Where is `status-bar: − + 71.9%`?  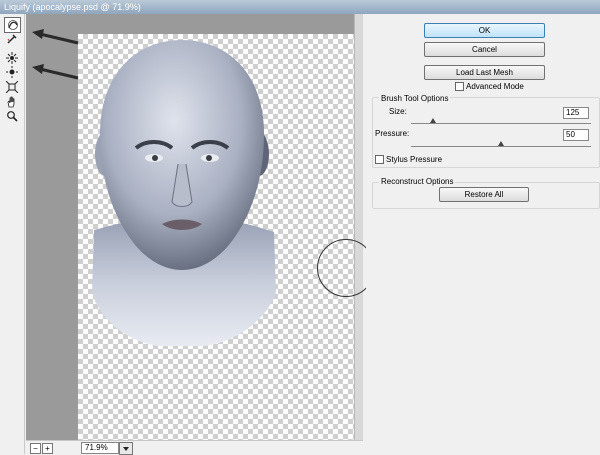
status-bar: − + 71.9% is located at coordinates (194, 447).